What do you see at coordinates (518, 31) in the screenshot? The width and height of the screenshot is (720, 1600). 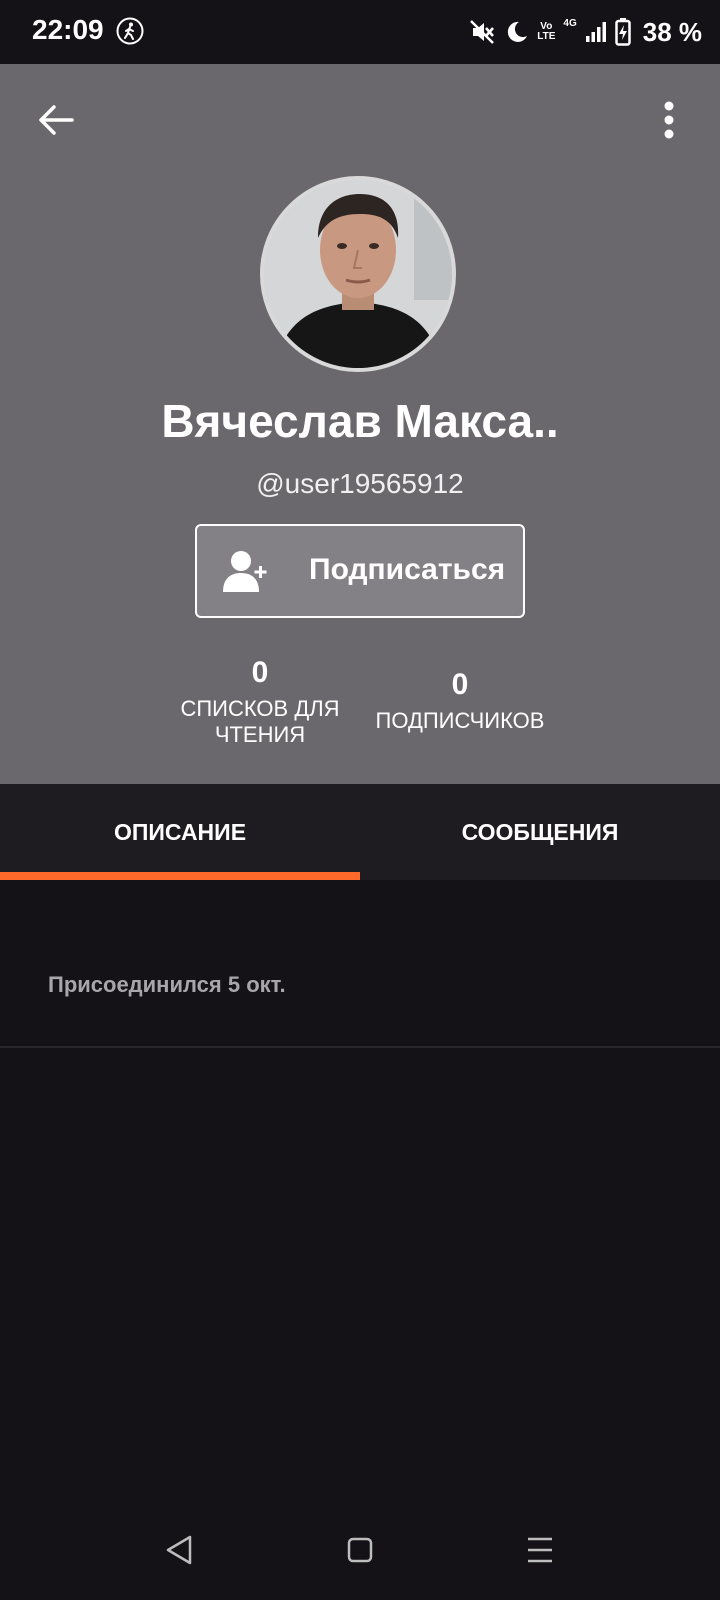 I see `moon-icon` at bounding box center [518, 31].